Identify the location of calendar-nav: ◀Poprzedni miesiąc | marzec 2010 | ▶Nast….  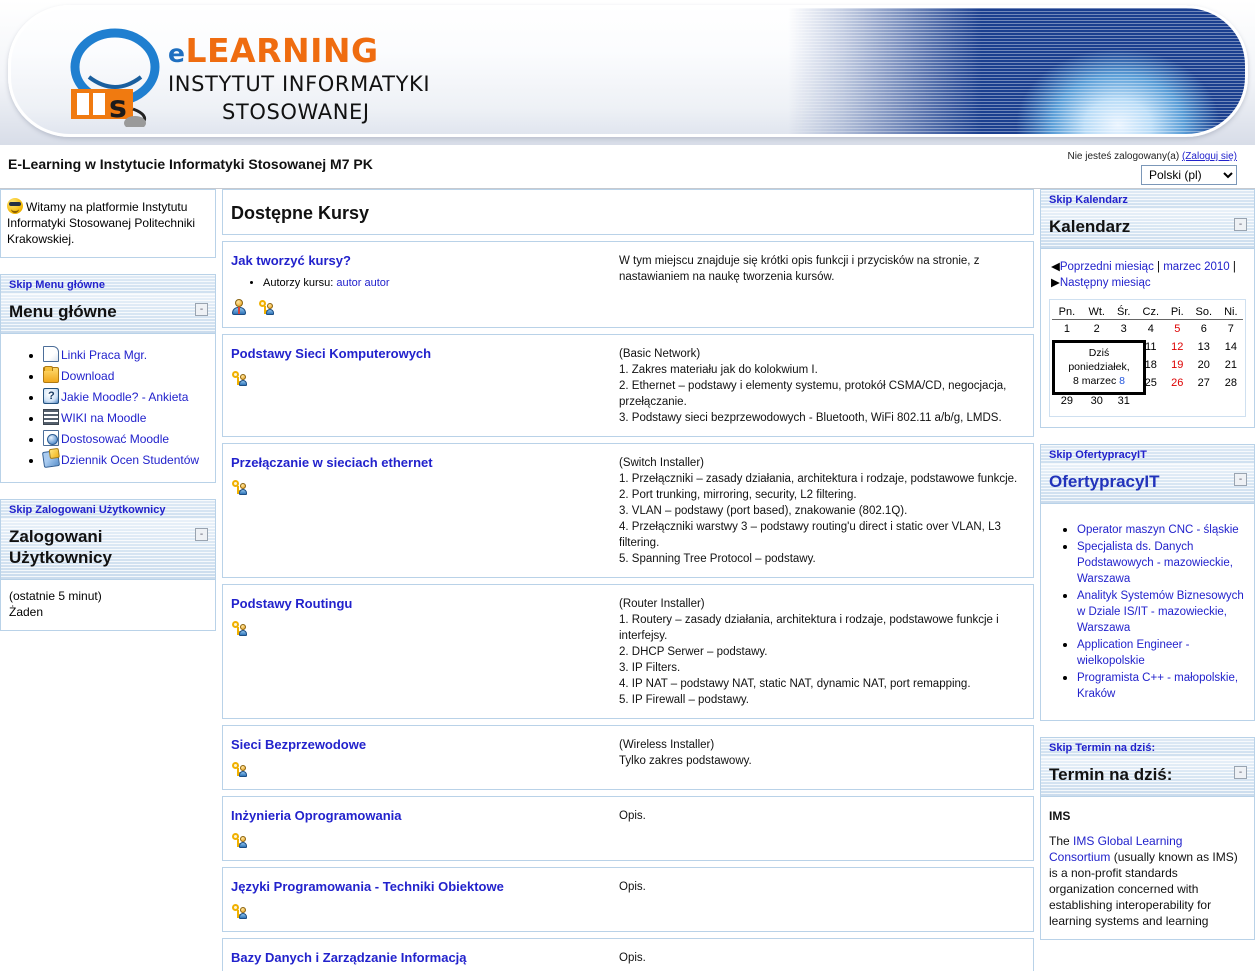
(1147, 278).